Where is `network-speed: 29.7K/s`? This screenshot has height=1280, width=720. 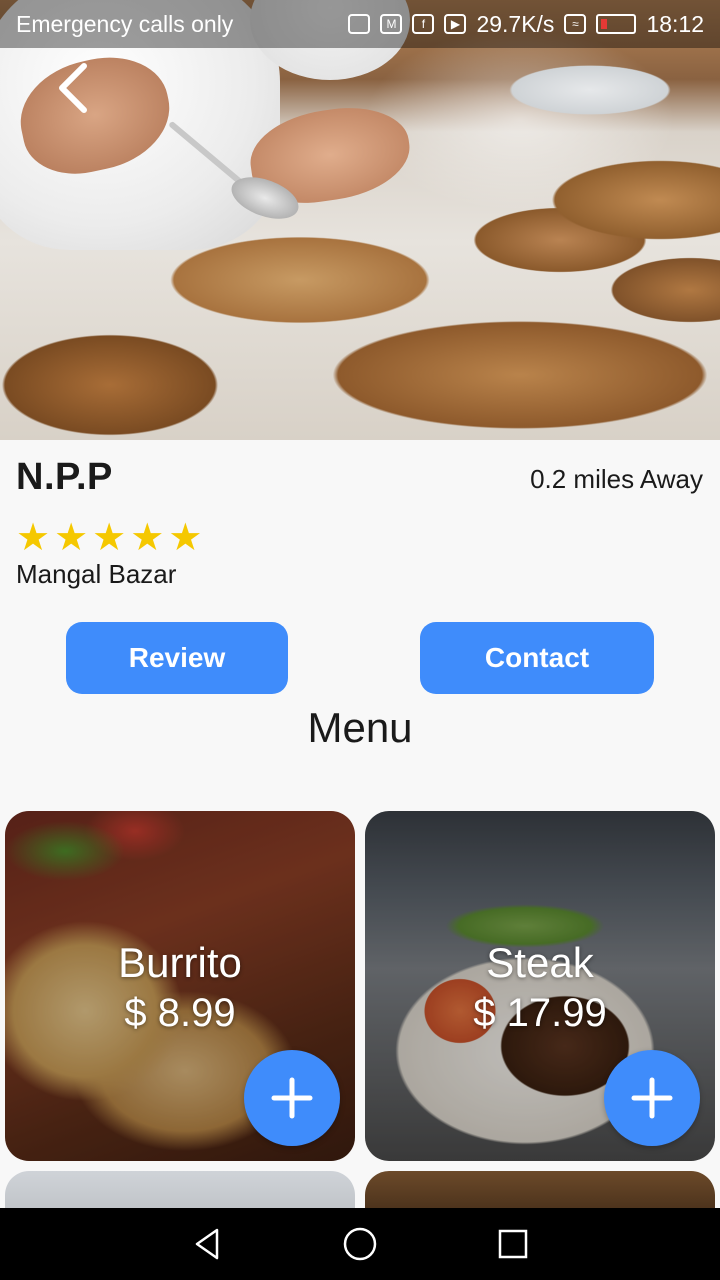 network-speed: 29.7K/s is located at coordinates (515, 23).